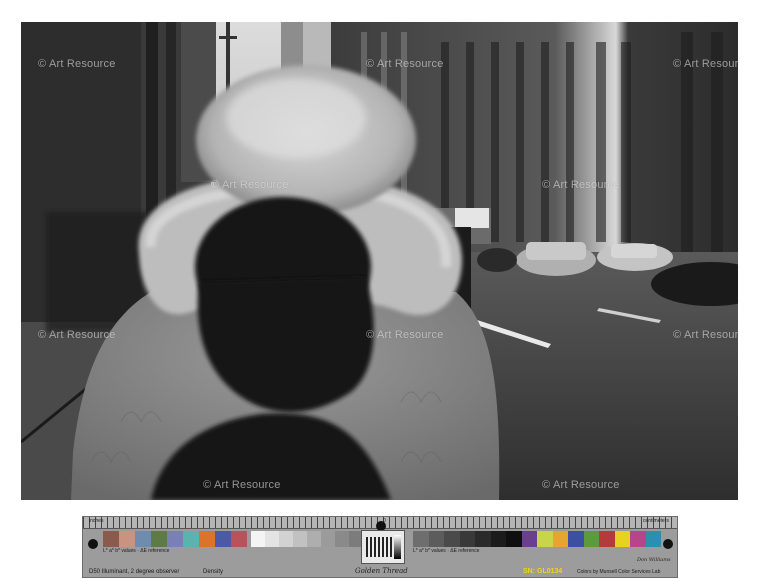 The image size is (758, 579). I want to click on gray-patch-row, so click(307, 539).